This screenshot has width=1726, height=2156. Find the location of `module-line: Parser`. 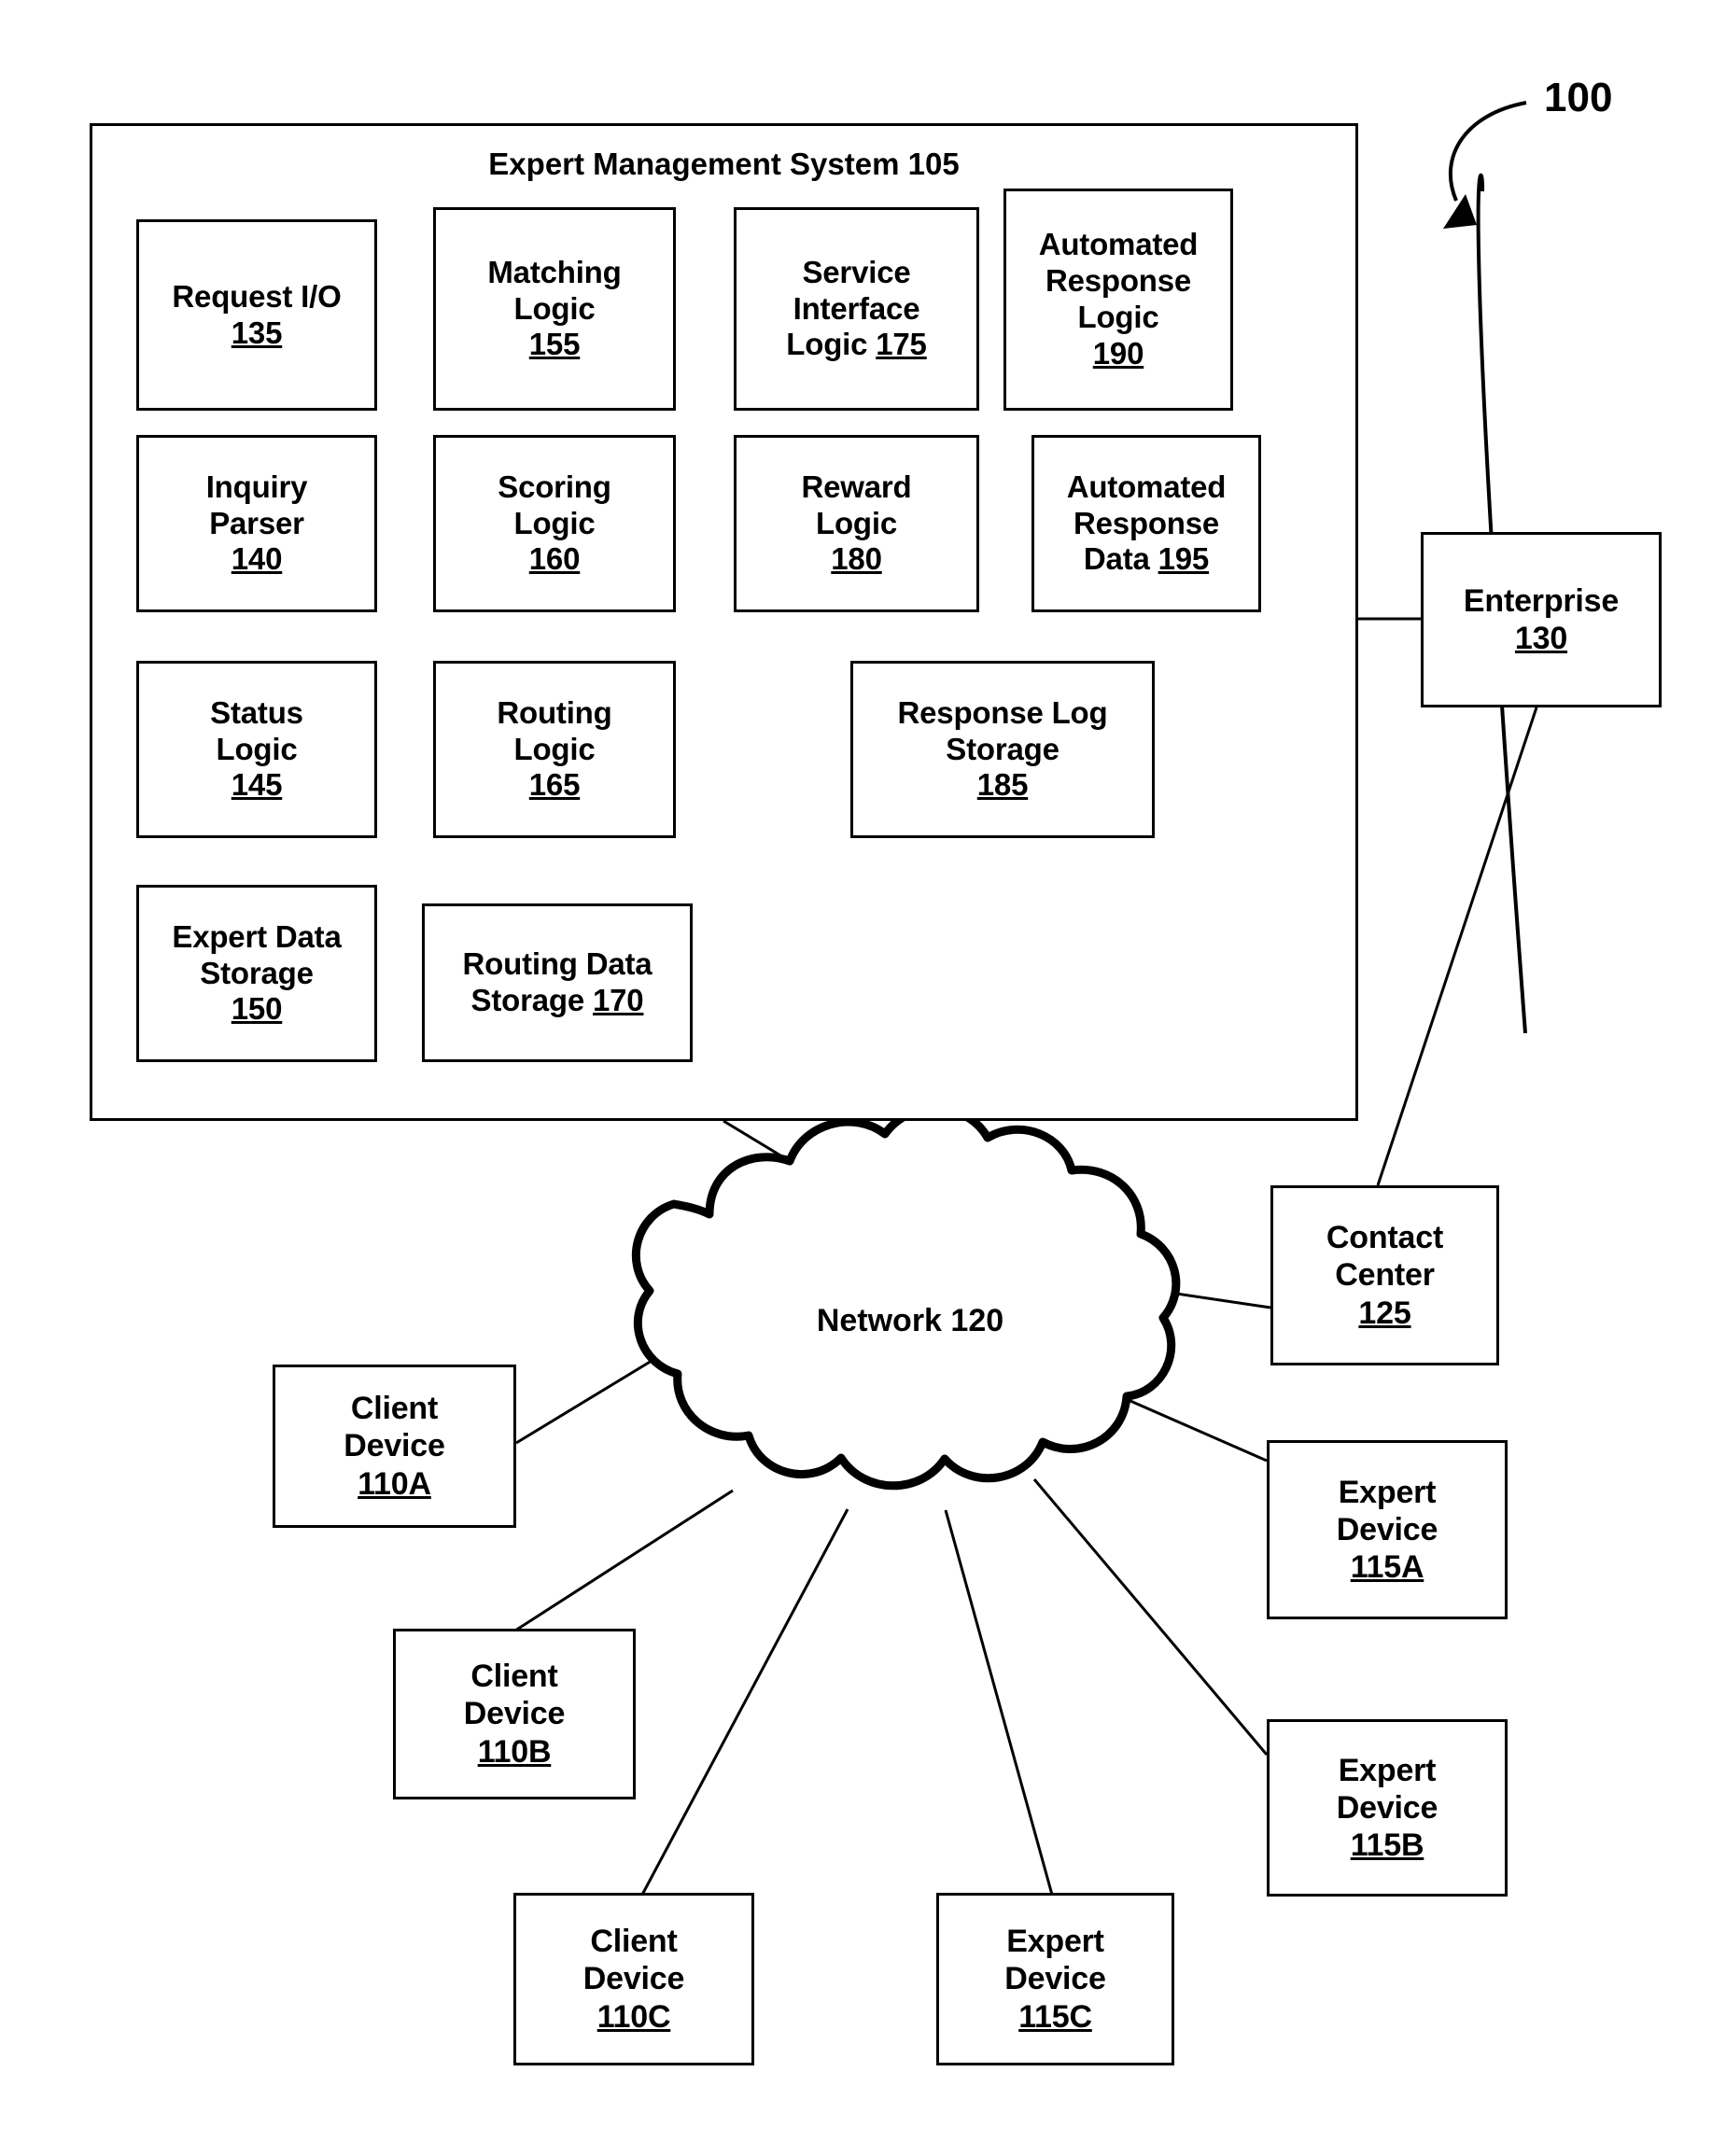

module-line: Parser is located at coordinates (257, 522).